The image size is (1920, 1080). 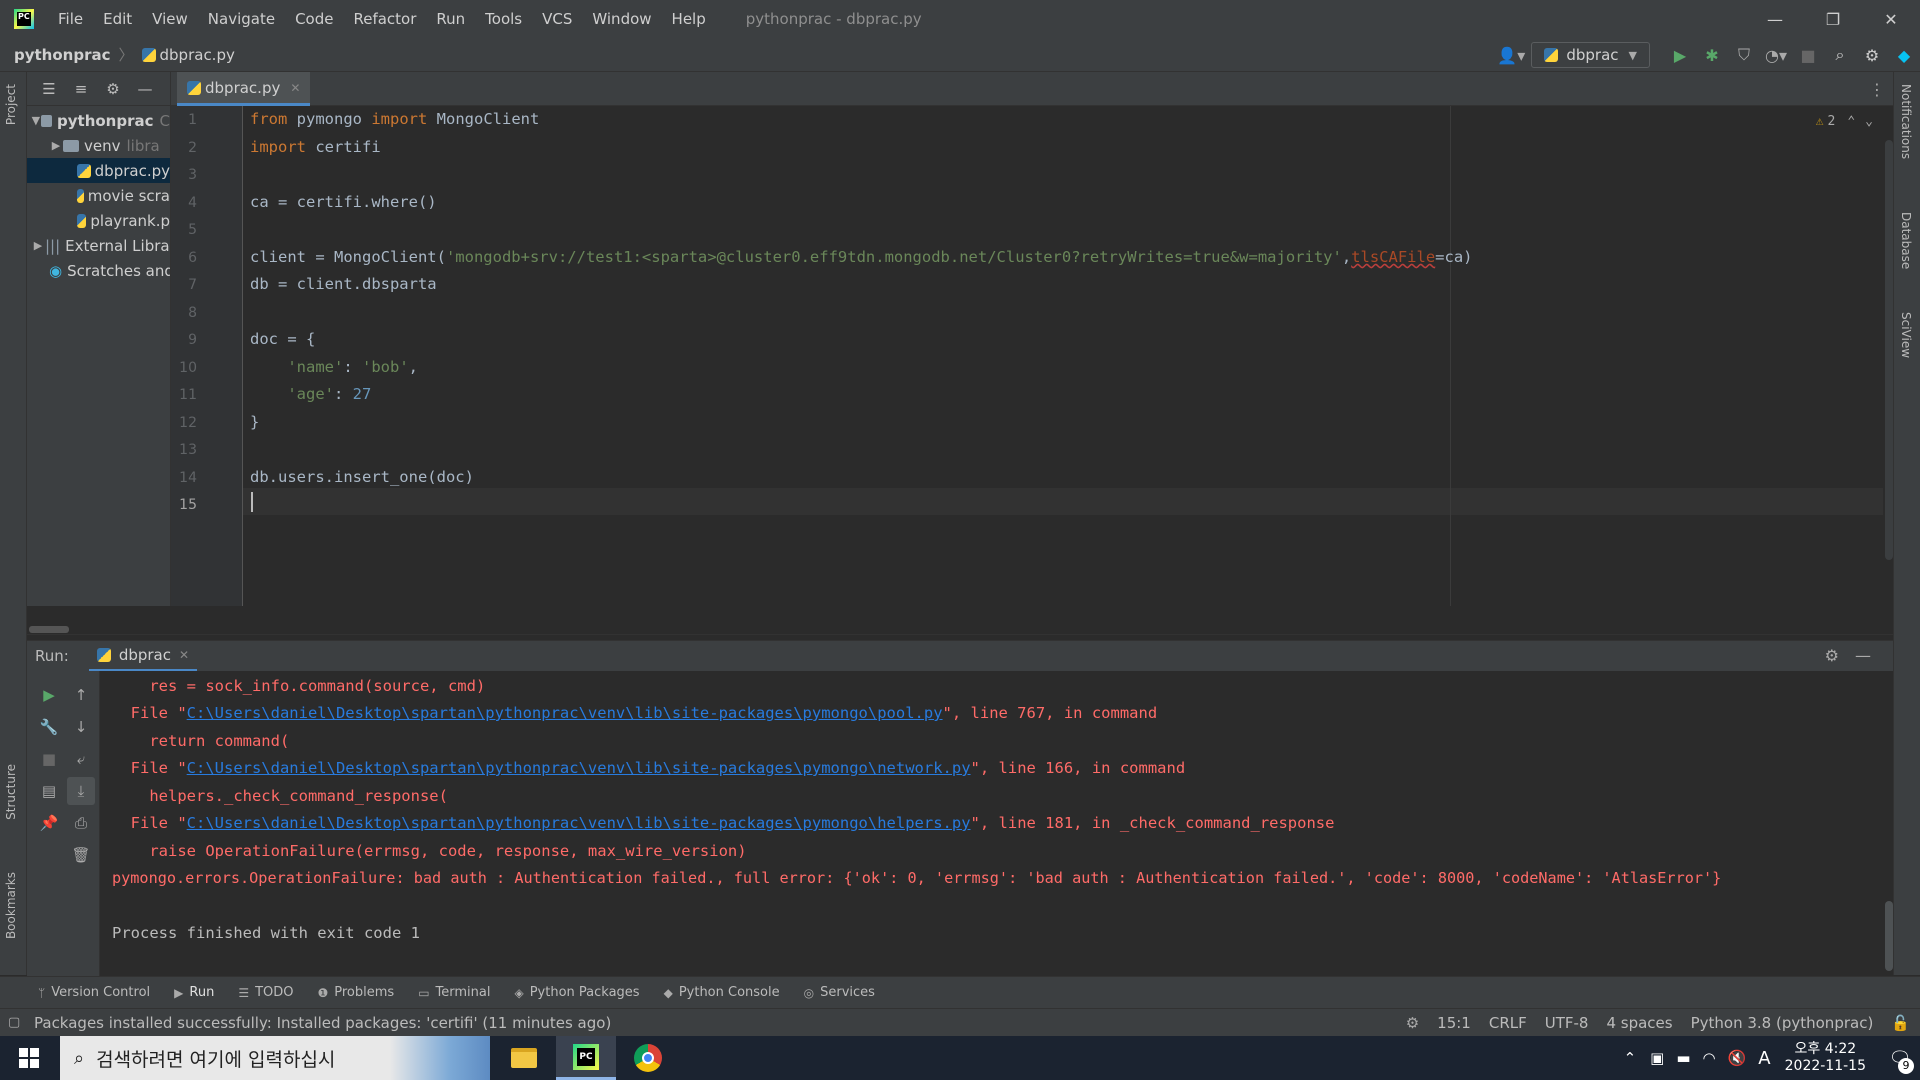 I want to click on battery-icon: ▬, so click(x=1683, y=1058).